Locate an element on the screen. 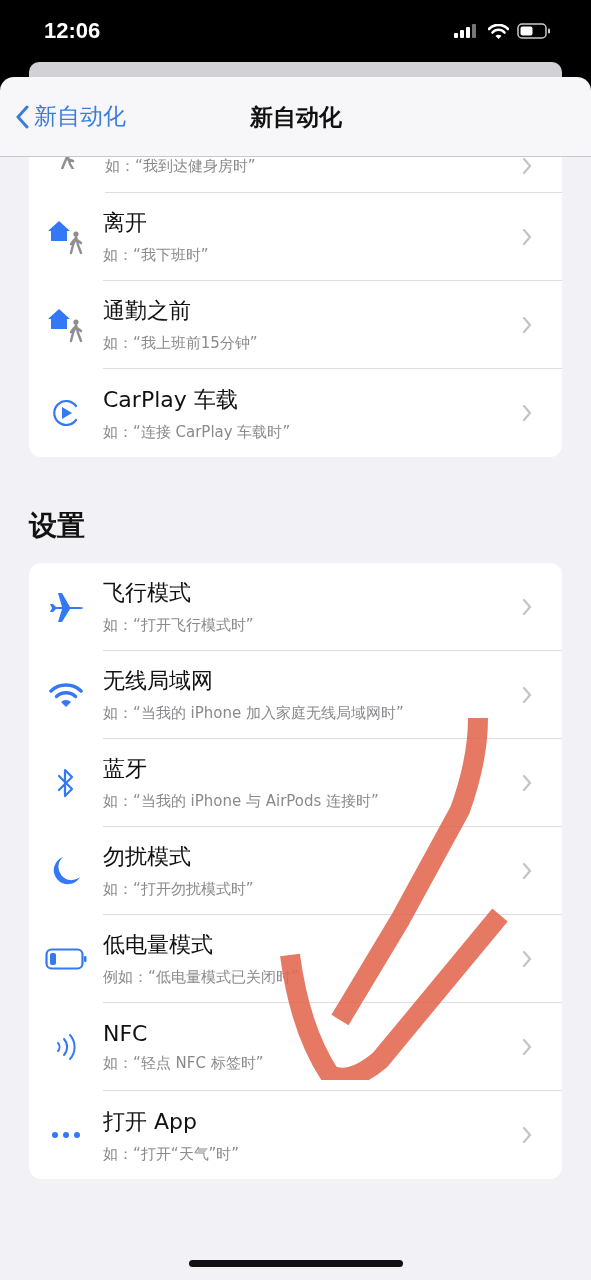 The height and width of the screenshot is (1280, 591). list-row: 勿扰模式 如：“打开勿扰模式时” is located at coordinates (295, 871).